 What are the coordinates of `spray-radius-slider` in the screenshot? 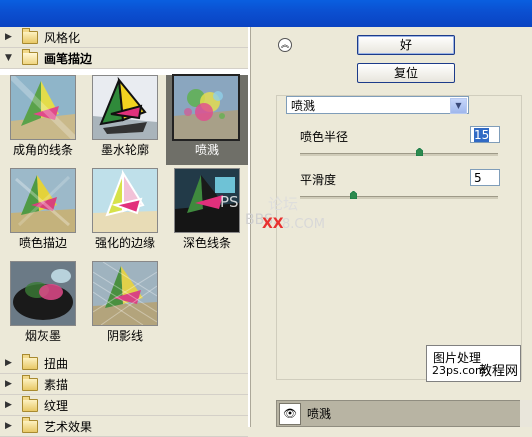 It's located at (399, 154).